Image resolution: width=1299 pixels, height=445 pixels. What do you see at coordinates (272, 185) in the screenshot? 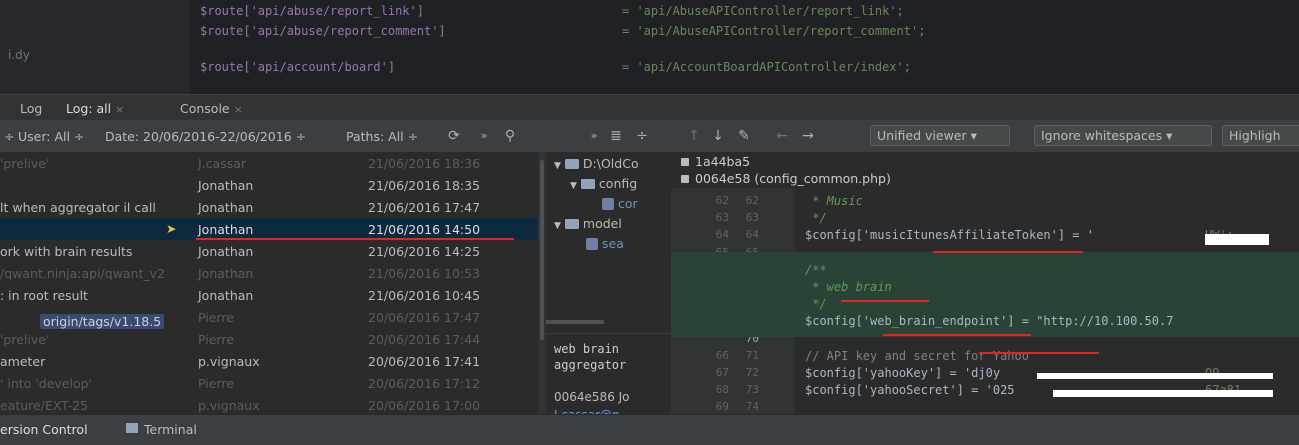
I see `table-row: Jonathan 21/06/2016 18:35` at bounding box center [272, 185].